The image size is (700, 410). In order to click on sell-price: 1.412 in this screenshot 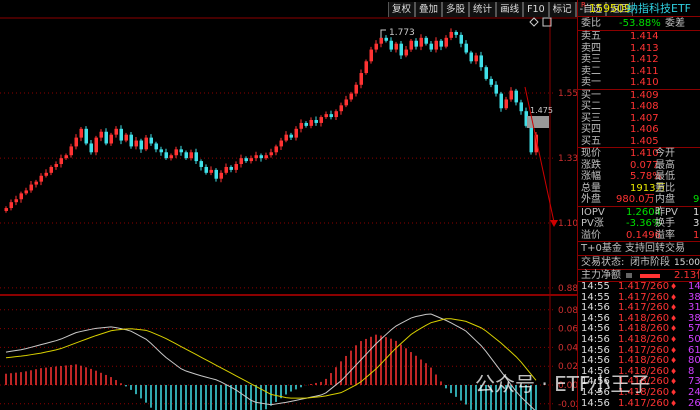, I will do `click(644, 59)`.